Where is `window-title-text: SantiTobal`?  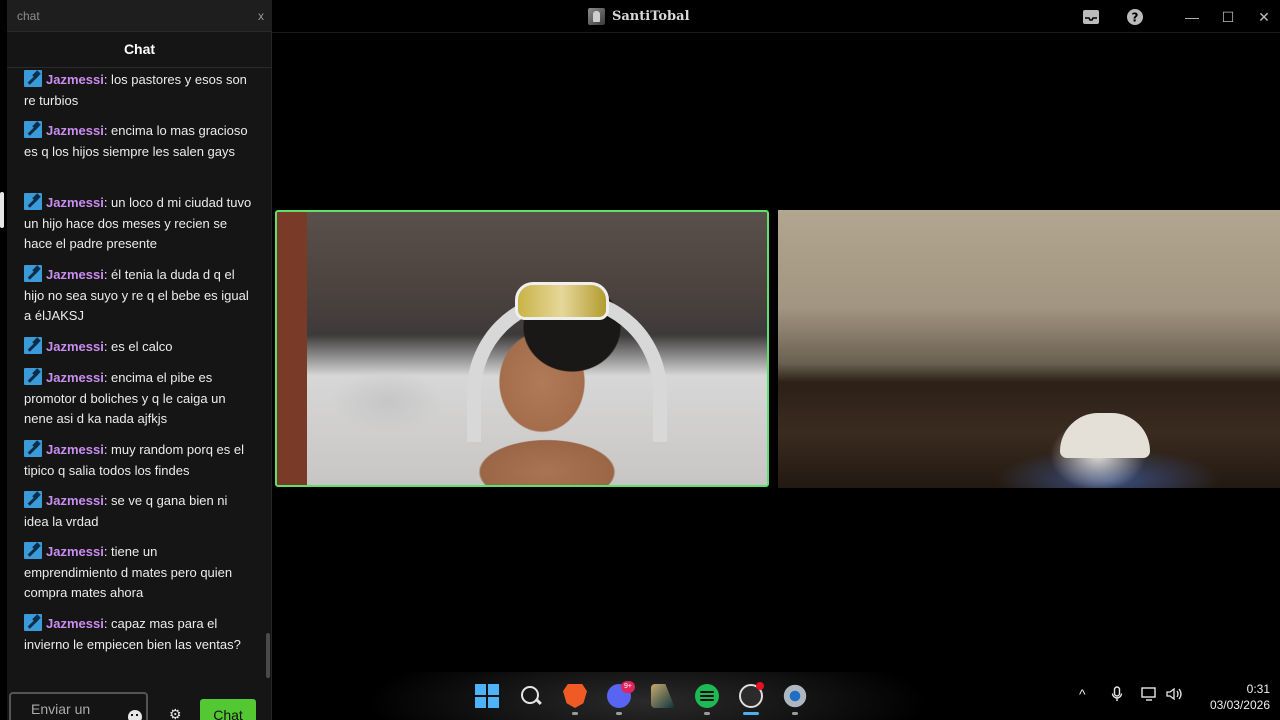 window-title-text: SantiTobal is located at coordinates (651, 16).